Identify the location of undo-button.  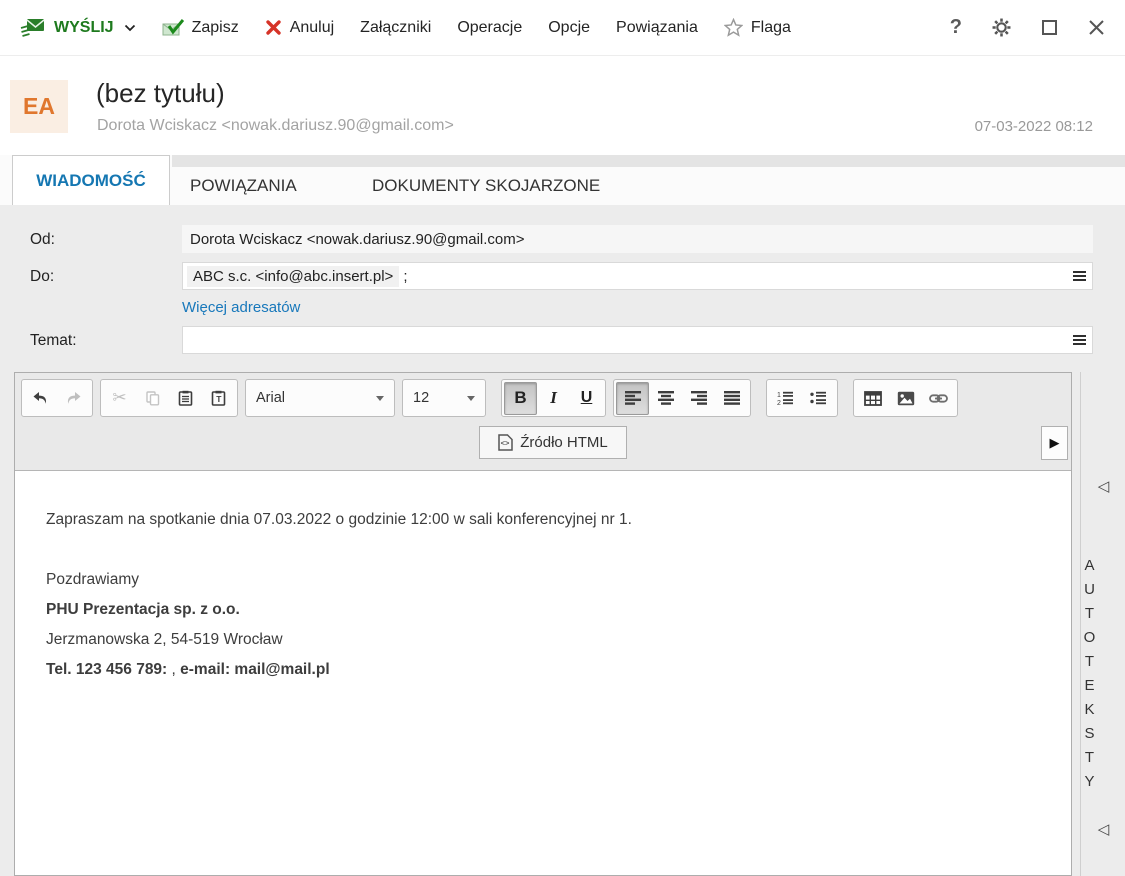
(40, 398).